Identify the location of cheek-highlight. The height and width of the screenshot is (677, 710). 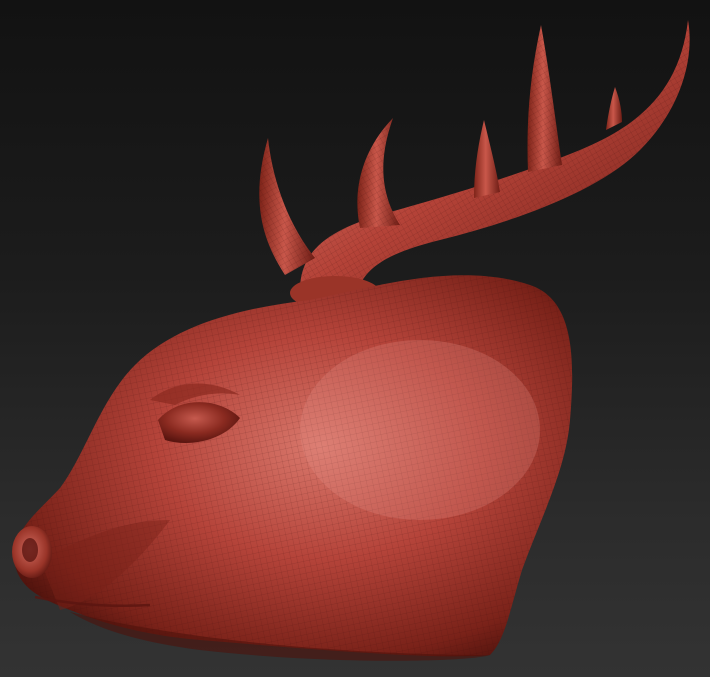
(420, 430).